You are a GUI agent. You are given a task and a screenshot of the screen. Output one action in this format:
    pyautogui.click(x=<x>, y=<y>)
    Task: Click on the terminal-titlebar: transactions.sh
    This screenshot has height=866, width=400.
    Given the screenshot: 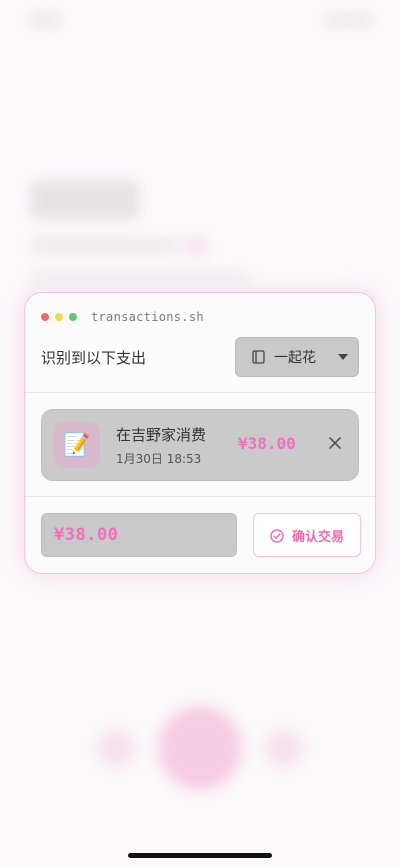 What is the action you would take?
    pyautogui.click(x=122, y=317)
    